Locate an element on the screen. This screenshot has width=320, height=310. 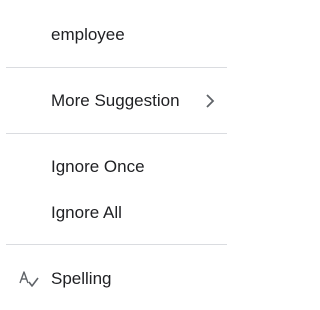
ignore-all-item: Ignore All is located at coordinates (113, 213).